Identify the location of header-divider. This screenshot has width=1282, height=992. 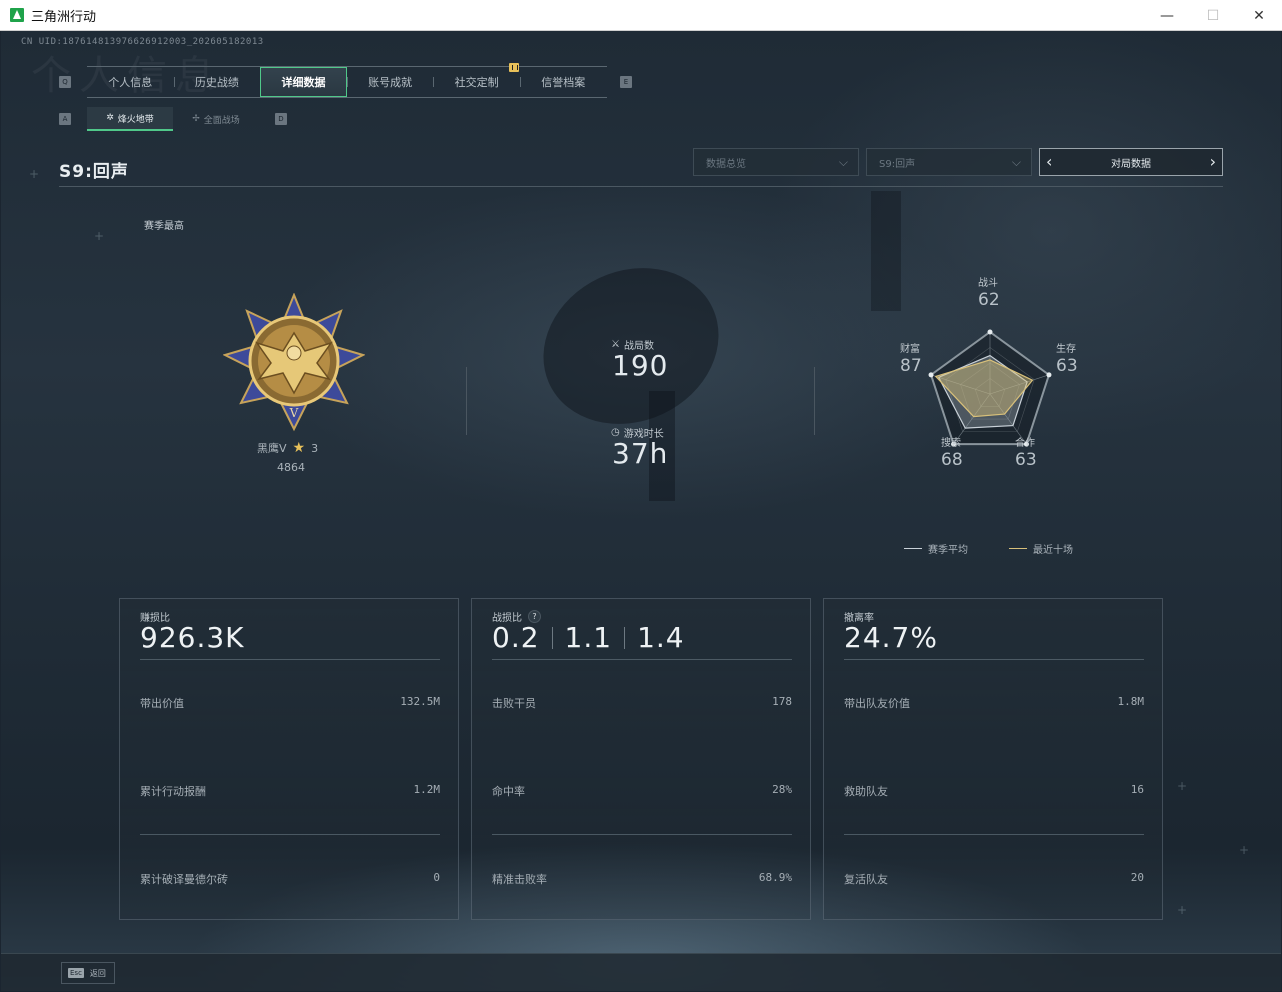
(641, 186).